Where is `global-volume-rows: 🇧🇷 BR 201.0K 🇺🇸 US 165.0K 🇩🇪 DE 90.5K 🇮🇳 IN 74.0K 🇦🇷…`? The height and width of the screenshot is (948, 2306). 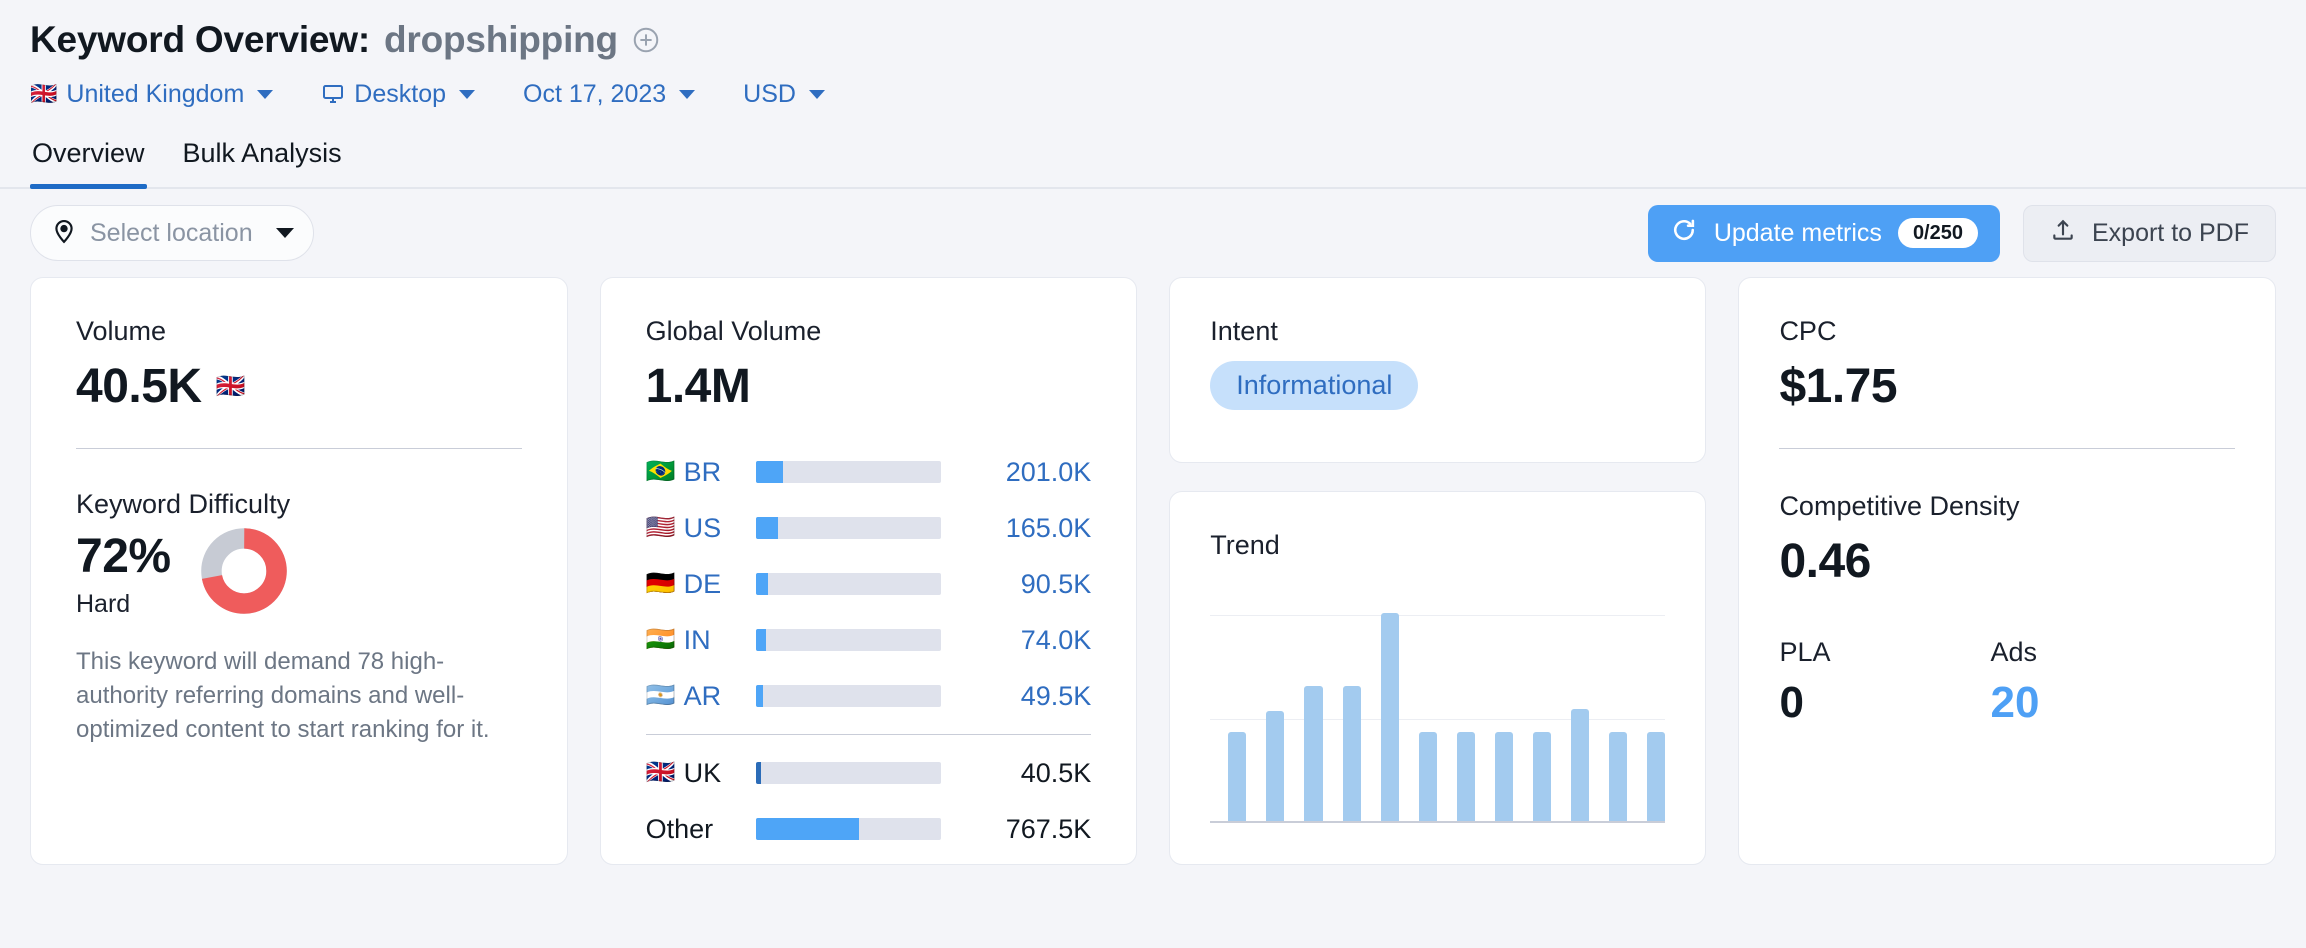 global-volume-rows: 🇧🇷 BR 201.0K 🇺🇸 US 165.0K 🇩🇪 DE 90.5K 🇮🇳 IN 74.0K 🇦🇷… is located at coordinates (868, 650).